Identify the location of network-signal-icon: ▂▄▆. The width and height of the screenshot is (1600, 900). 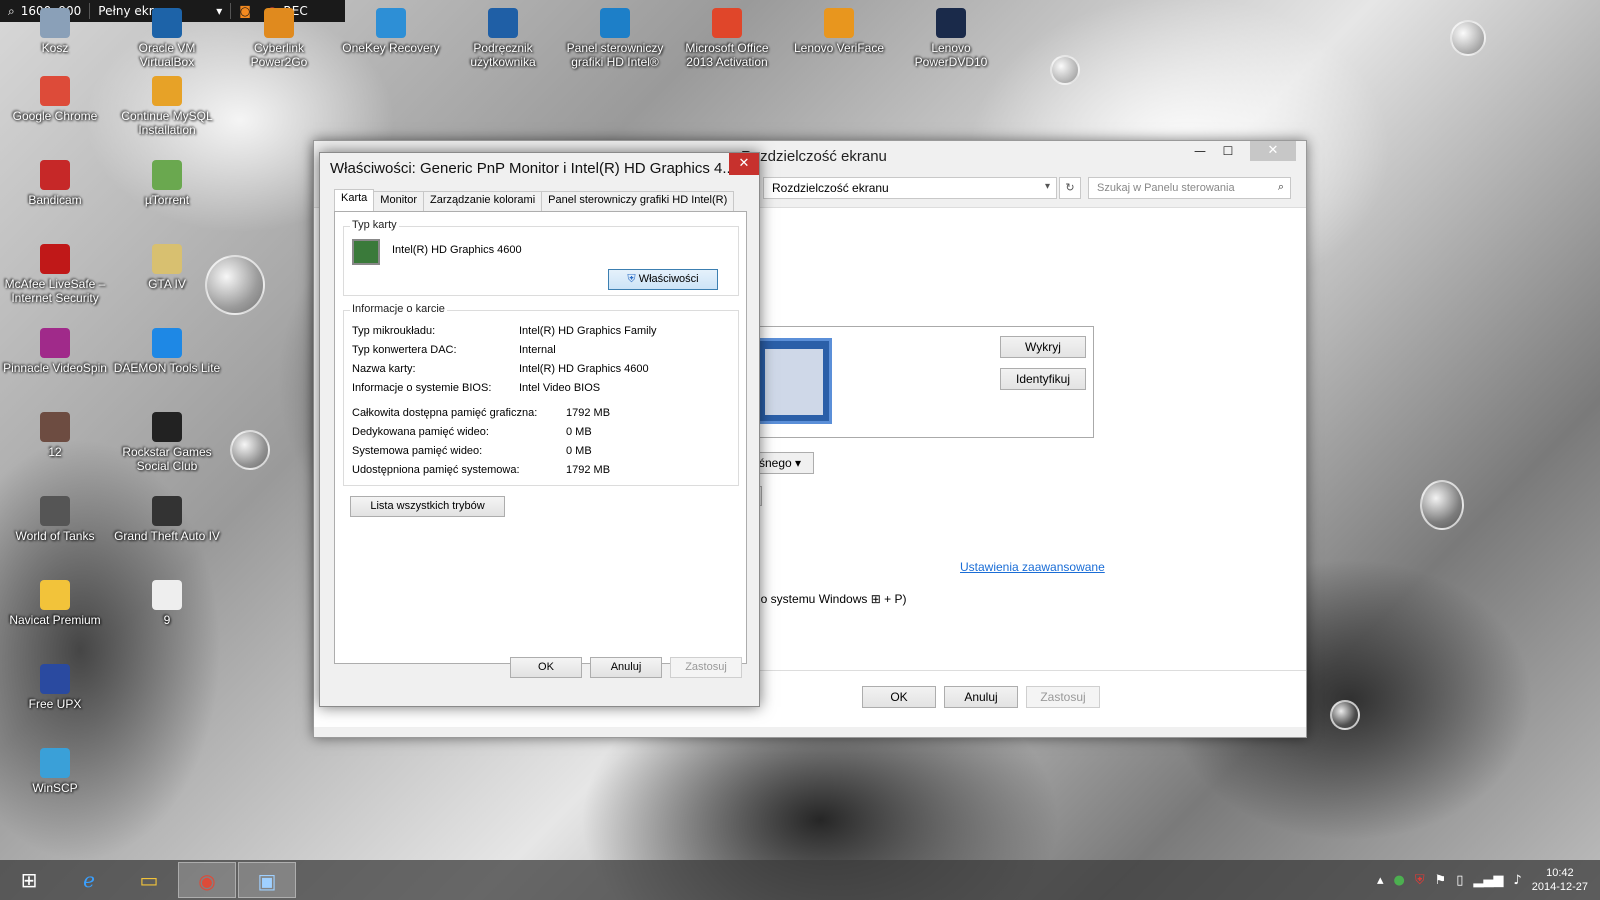
(1488, 880).